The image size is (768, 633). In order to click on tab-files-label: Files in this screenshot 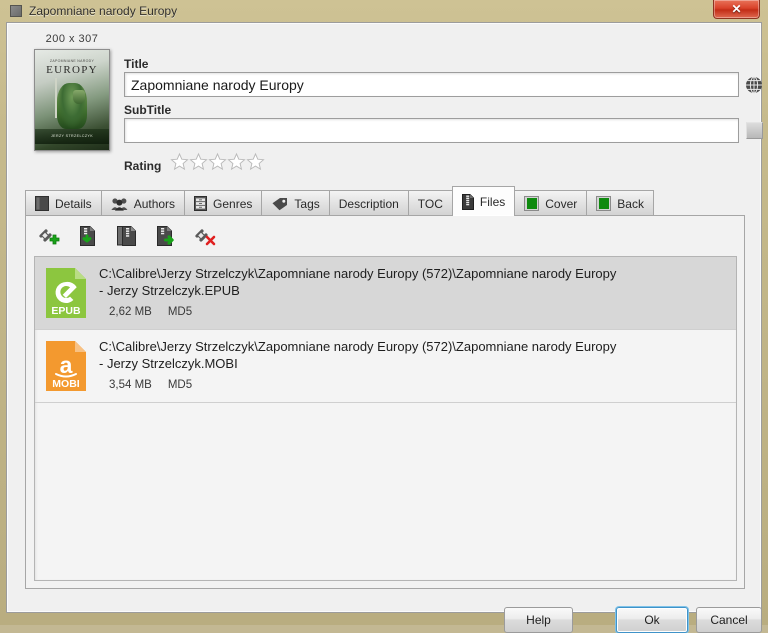, I will do `click(492, 201)`.